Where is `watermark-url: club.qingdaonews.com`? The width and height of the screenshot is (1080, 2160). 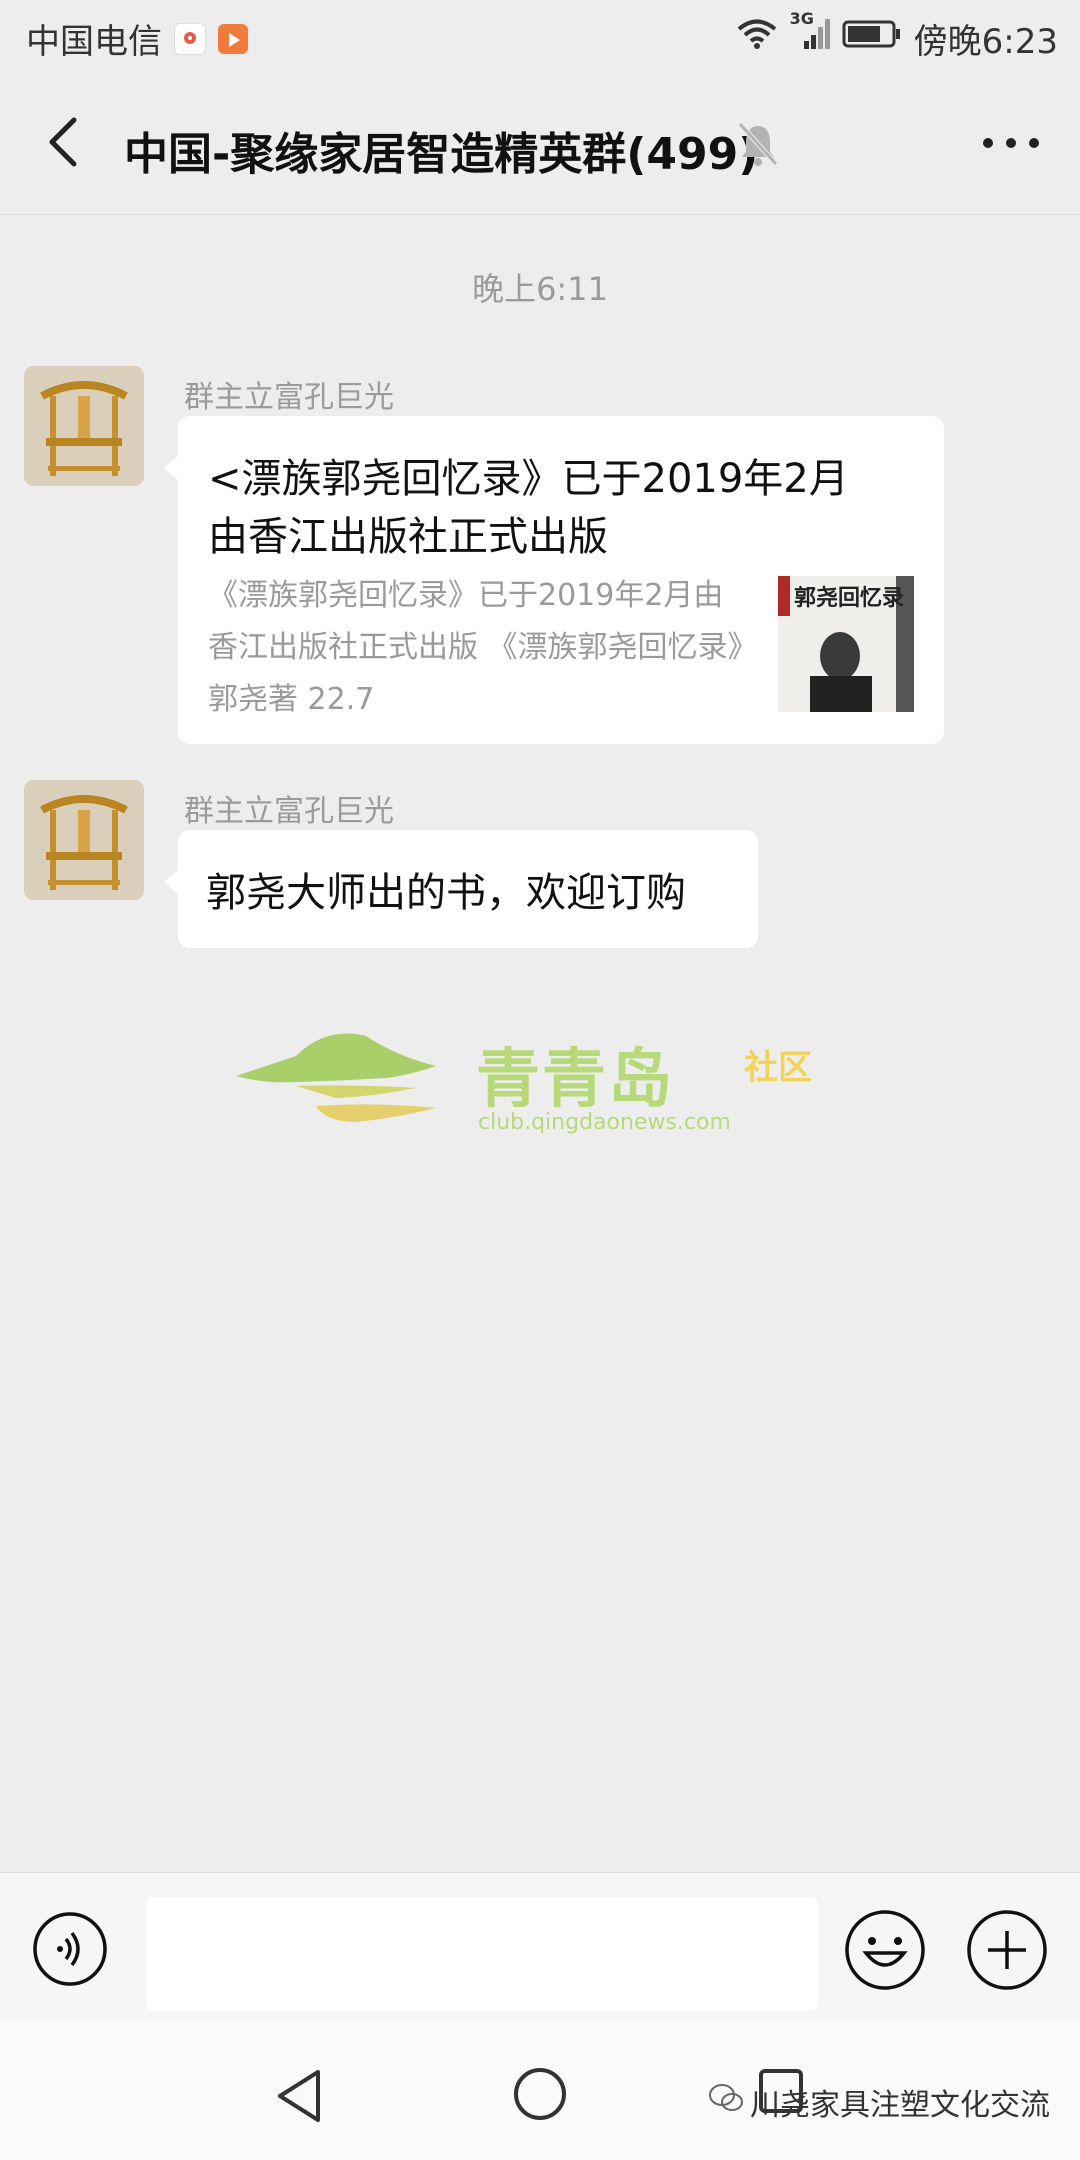 watermark-url: club.qingdaonews.com is located at coordinates (604, 1122).